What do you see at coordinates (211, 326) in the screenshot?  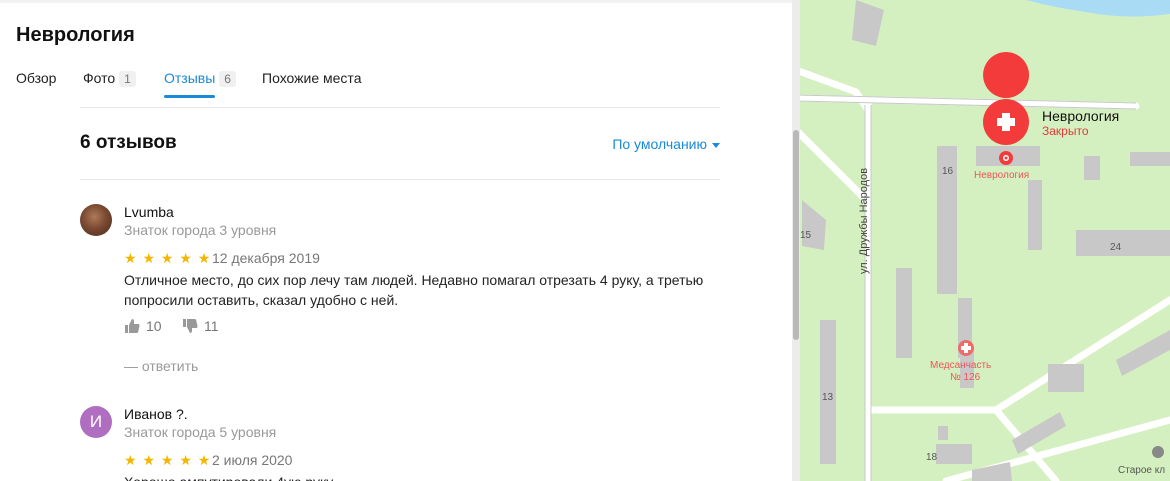 I see `dislike-count: 11` at bounding box center [211, 326].